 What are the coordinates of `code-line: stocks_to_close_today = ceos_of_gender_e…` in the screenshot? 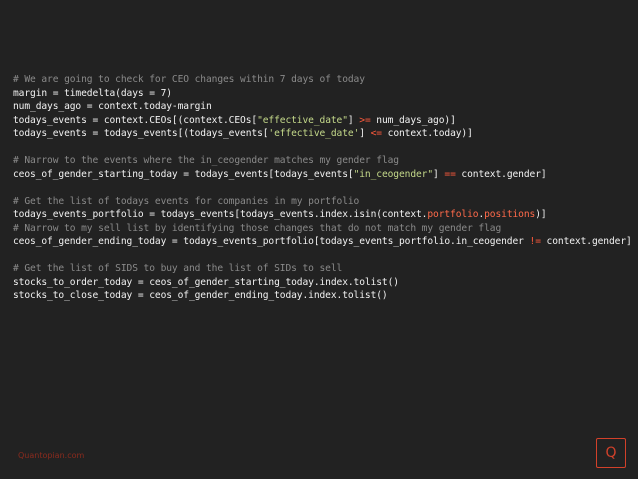 It's located at (323, 296).